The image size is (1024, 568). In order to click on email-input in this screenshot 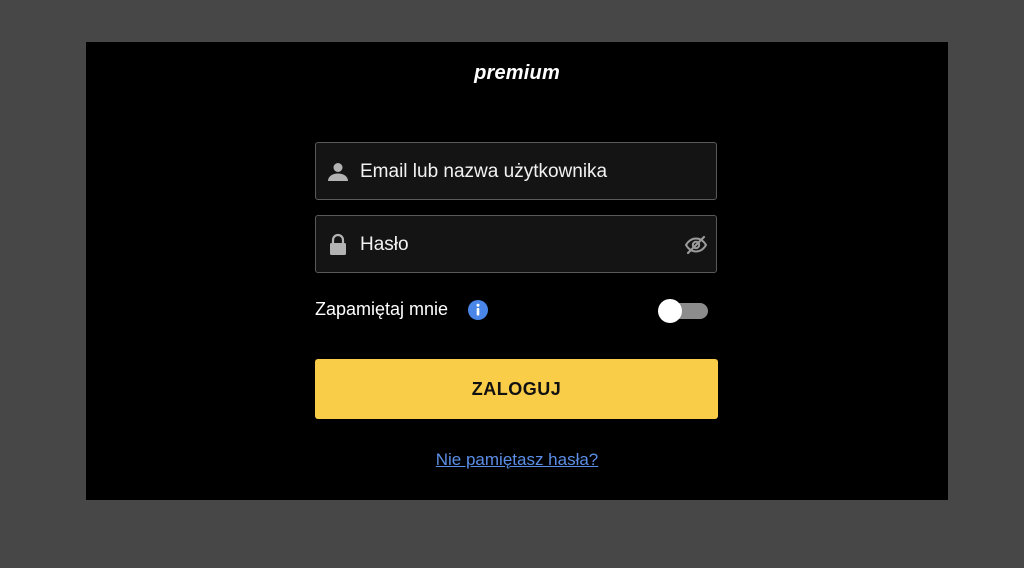, I will do `click(520, 172)`.